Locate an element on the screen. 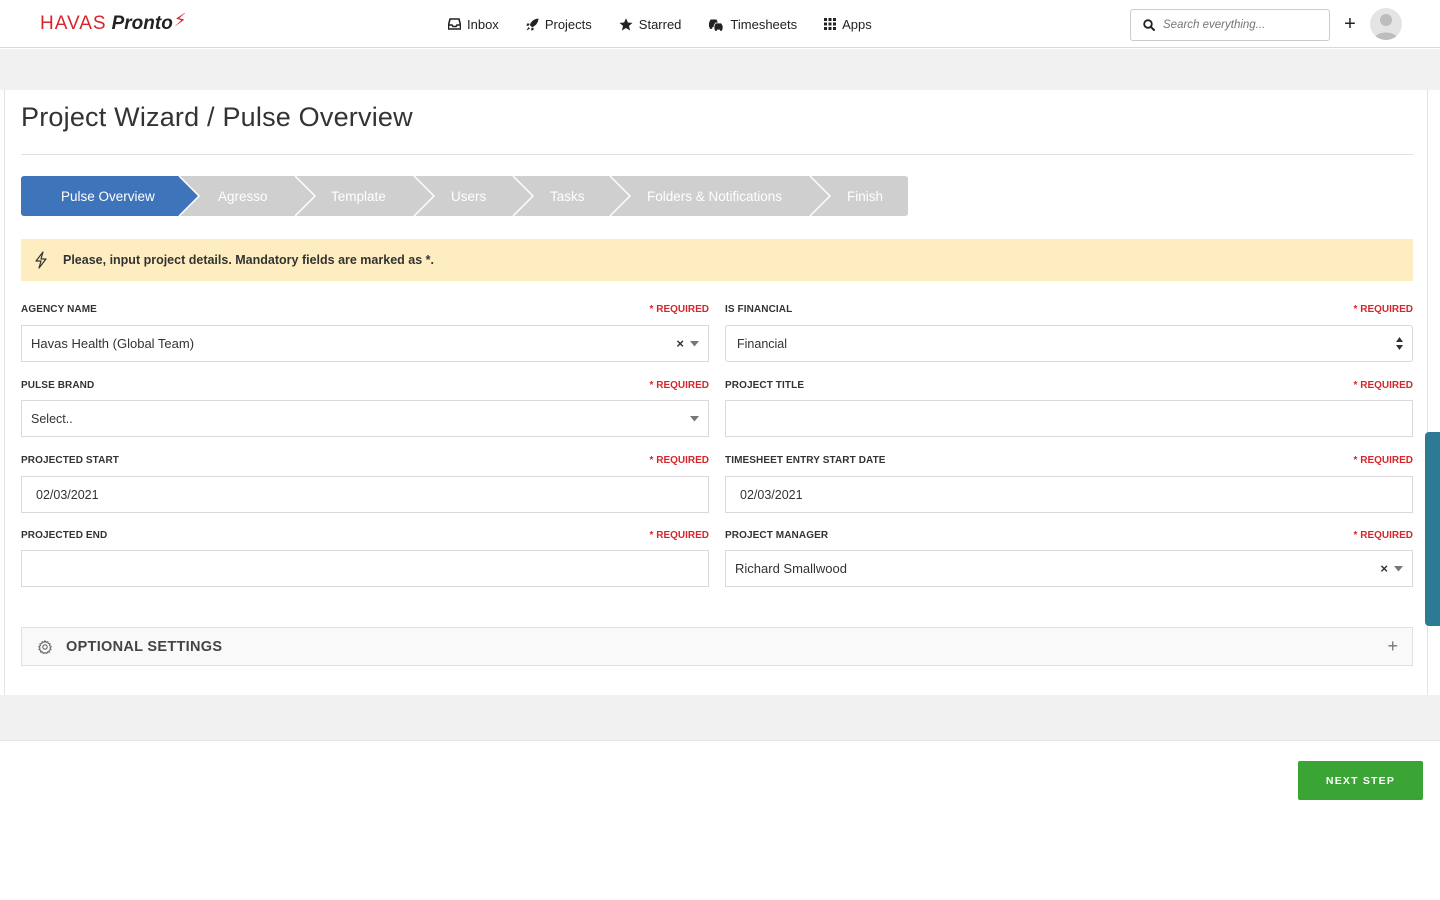 This screenshot has width=1440, height=900. search-icon is located at coordinates (1149, 25).